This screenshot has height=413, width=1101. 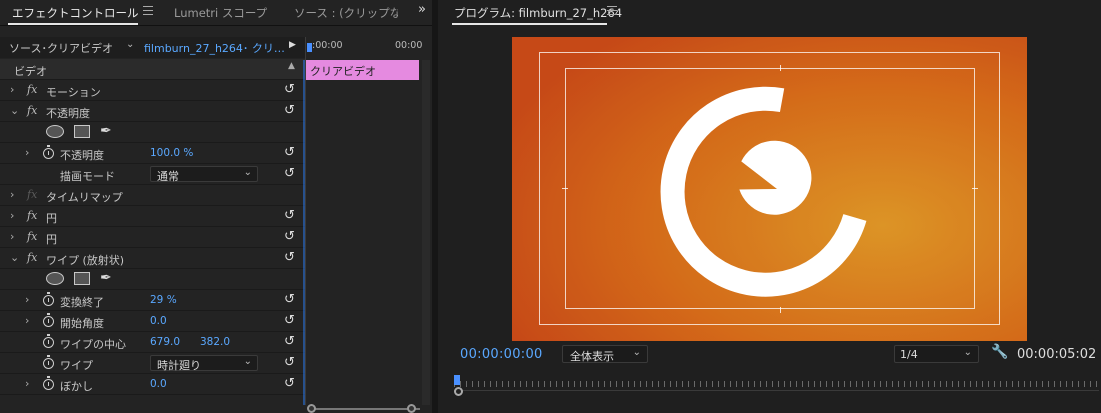 I want to click on wipe-direction-select: 時計廻り ⌄, so click(x=204, y=363).